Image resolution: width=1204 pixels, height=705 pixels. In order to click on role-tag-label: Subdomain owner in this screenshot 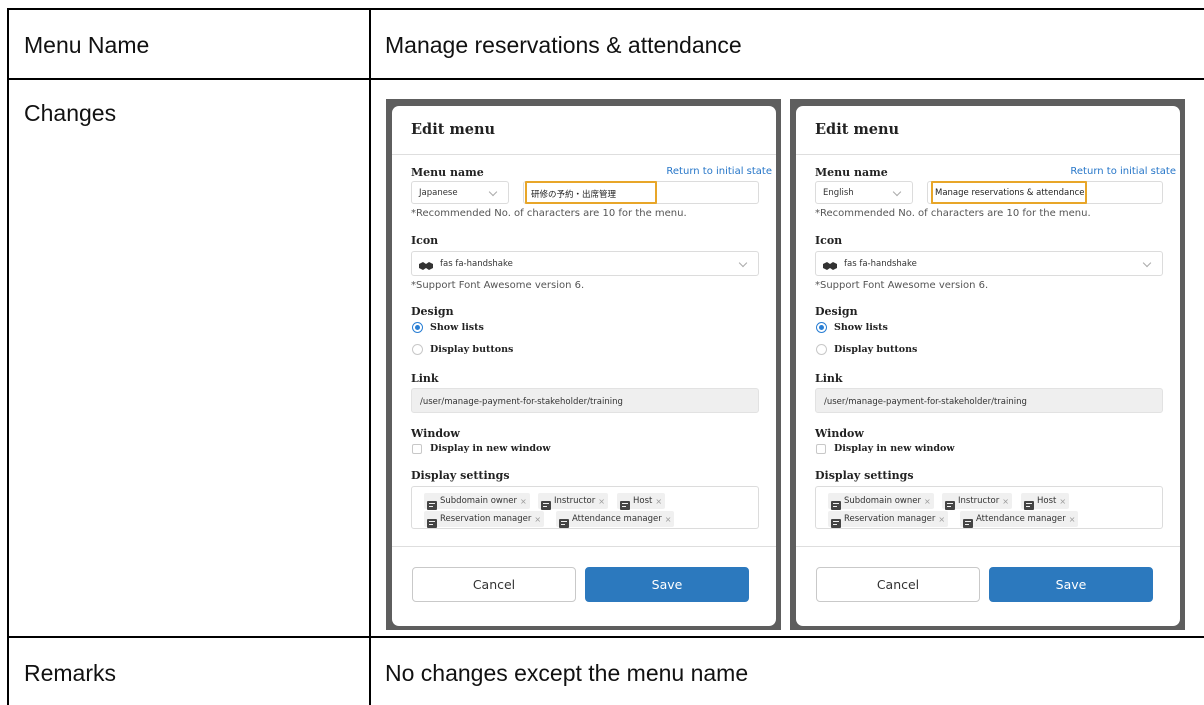, I will do `click(478, 501)`.